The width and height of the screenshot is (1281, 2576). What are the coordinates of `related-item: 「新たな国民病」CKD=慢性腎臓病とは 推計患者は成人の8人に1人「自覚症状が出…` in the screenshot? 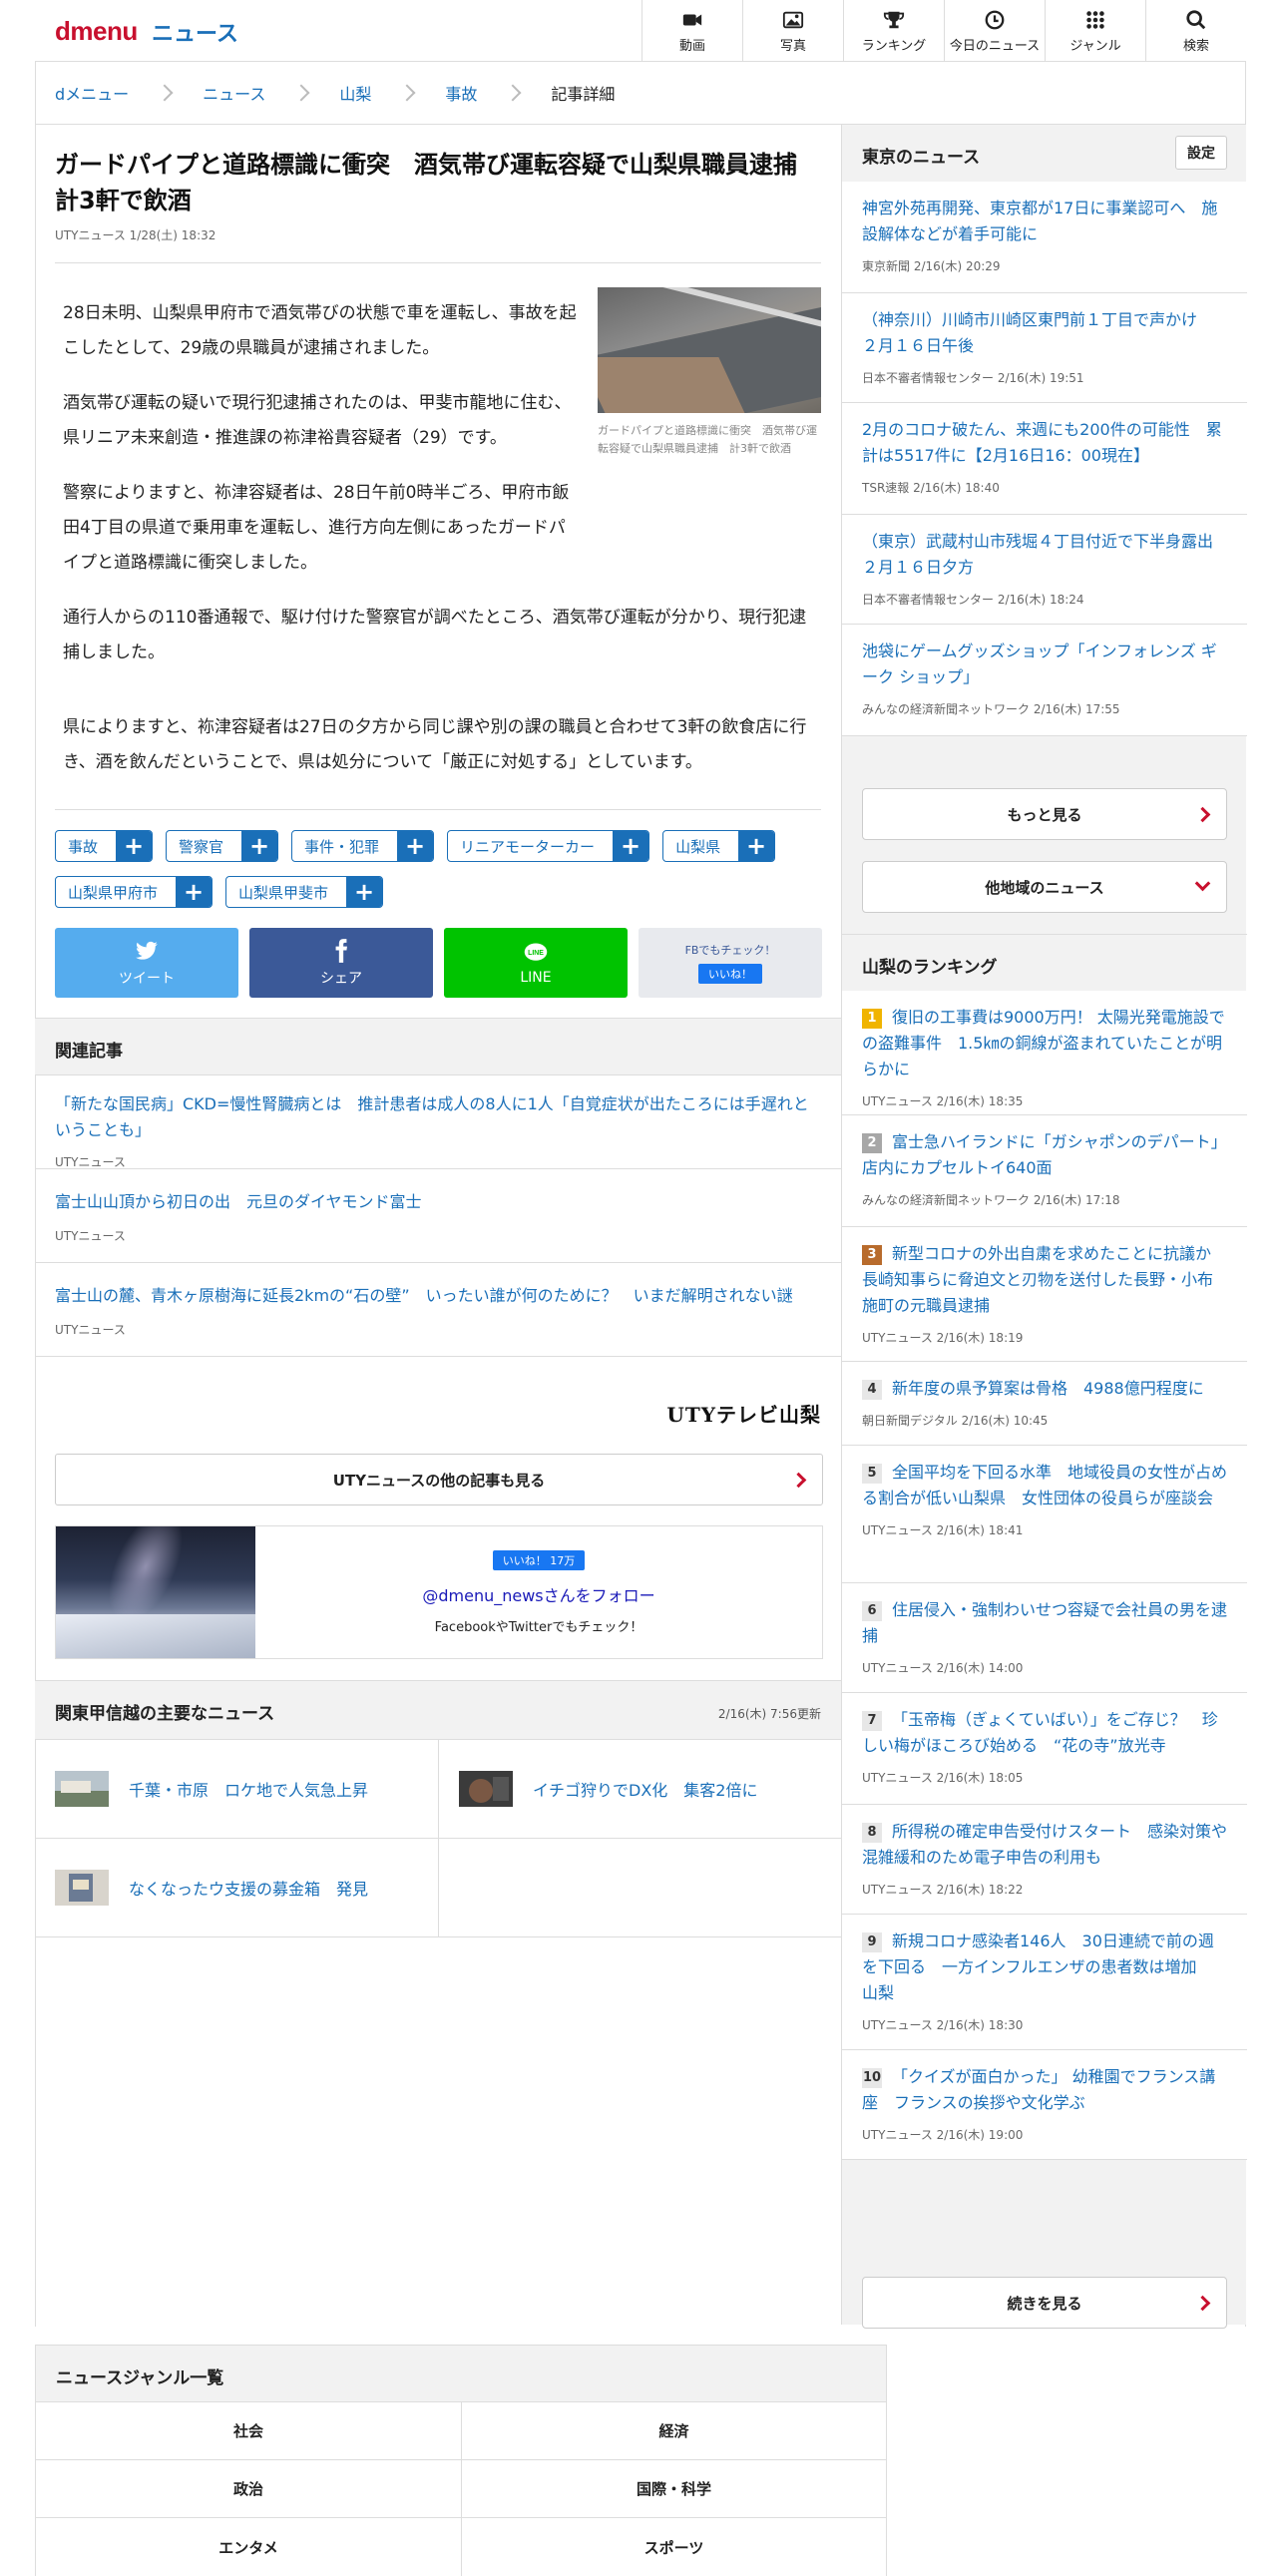 It's located at (438, 1122).